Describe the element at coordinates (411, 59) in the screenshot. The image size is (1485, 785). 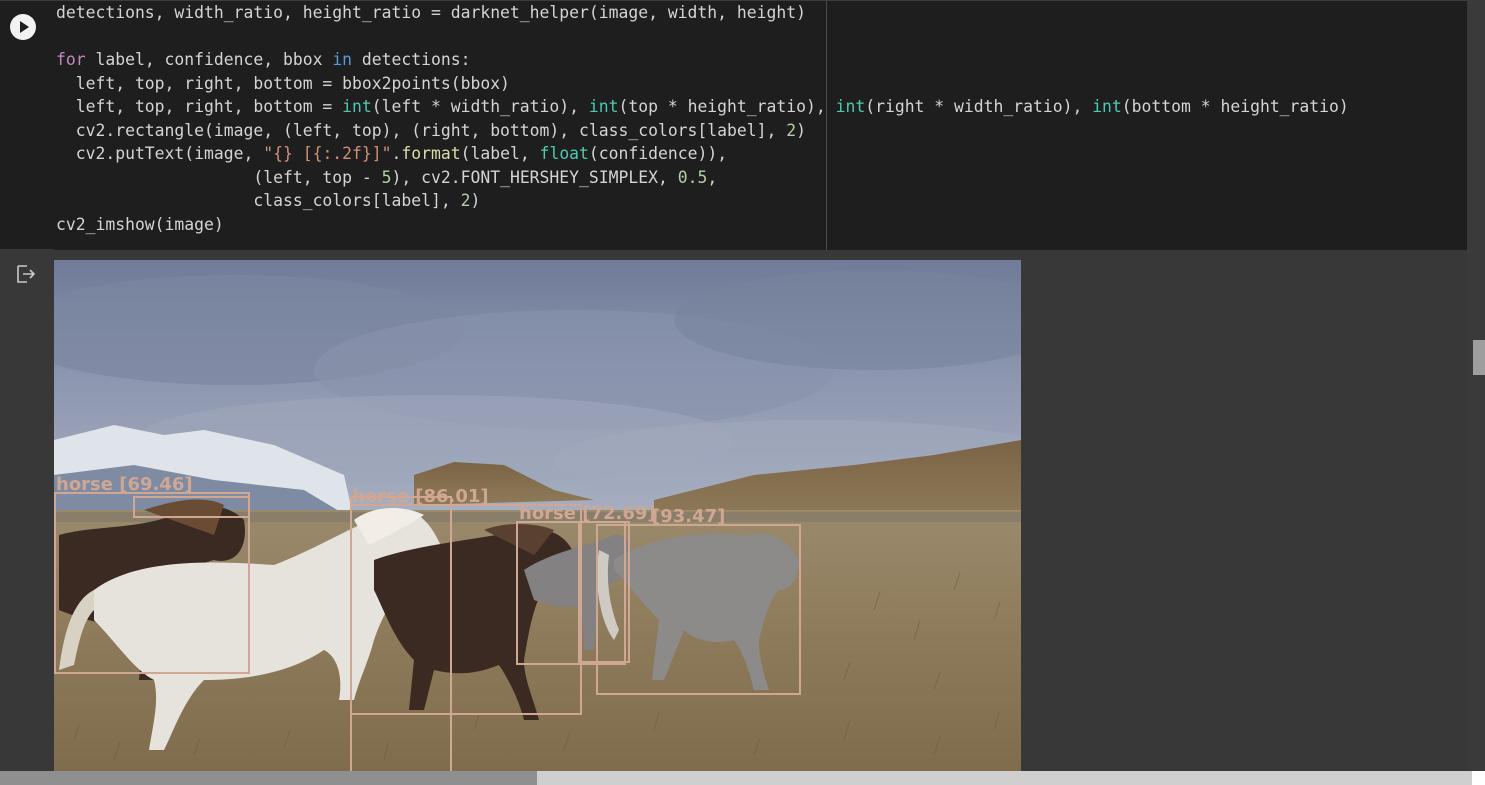
I see `code-token: detections:` at that location.